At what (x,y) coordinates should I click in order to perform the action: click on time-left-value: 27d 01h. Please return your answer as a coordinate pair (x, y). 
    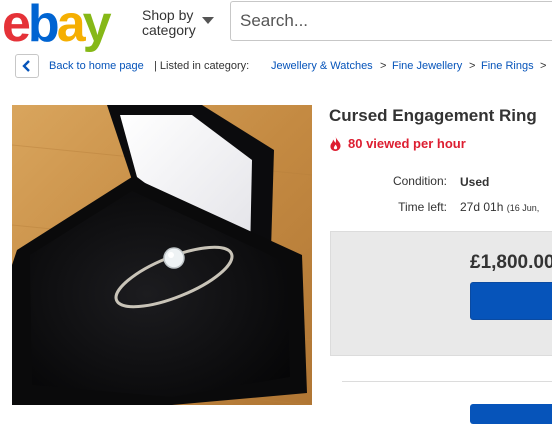
    Looking at the image, I should click on (482, 207).